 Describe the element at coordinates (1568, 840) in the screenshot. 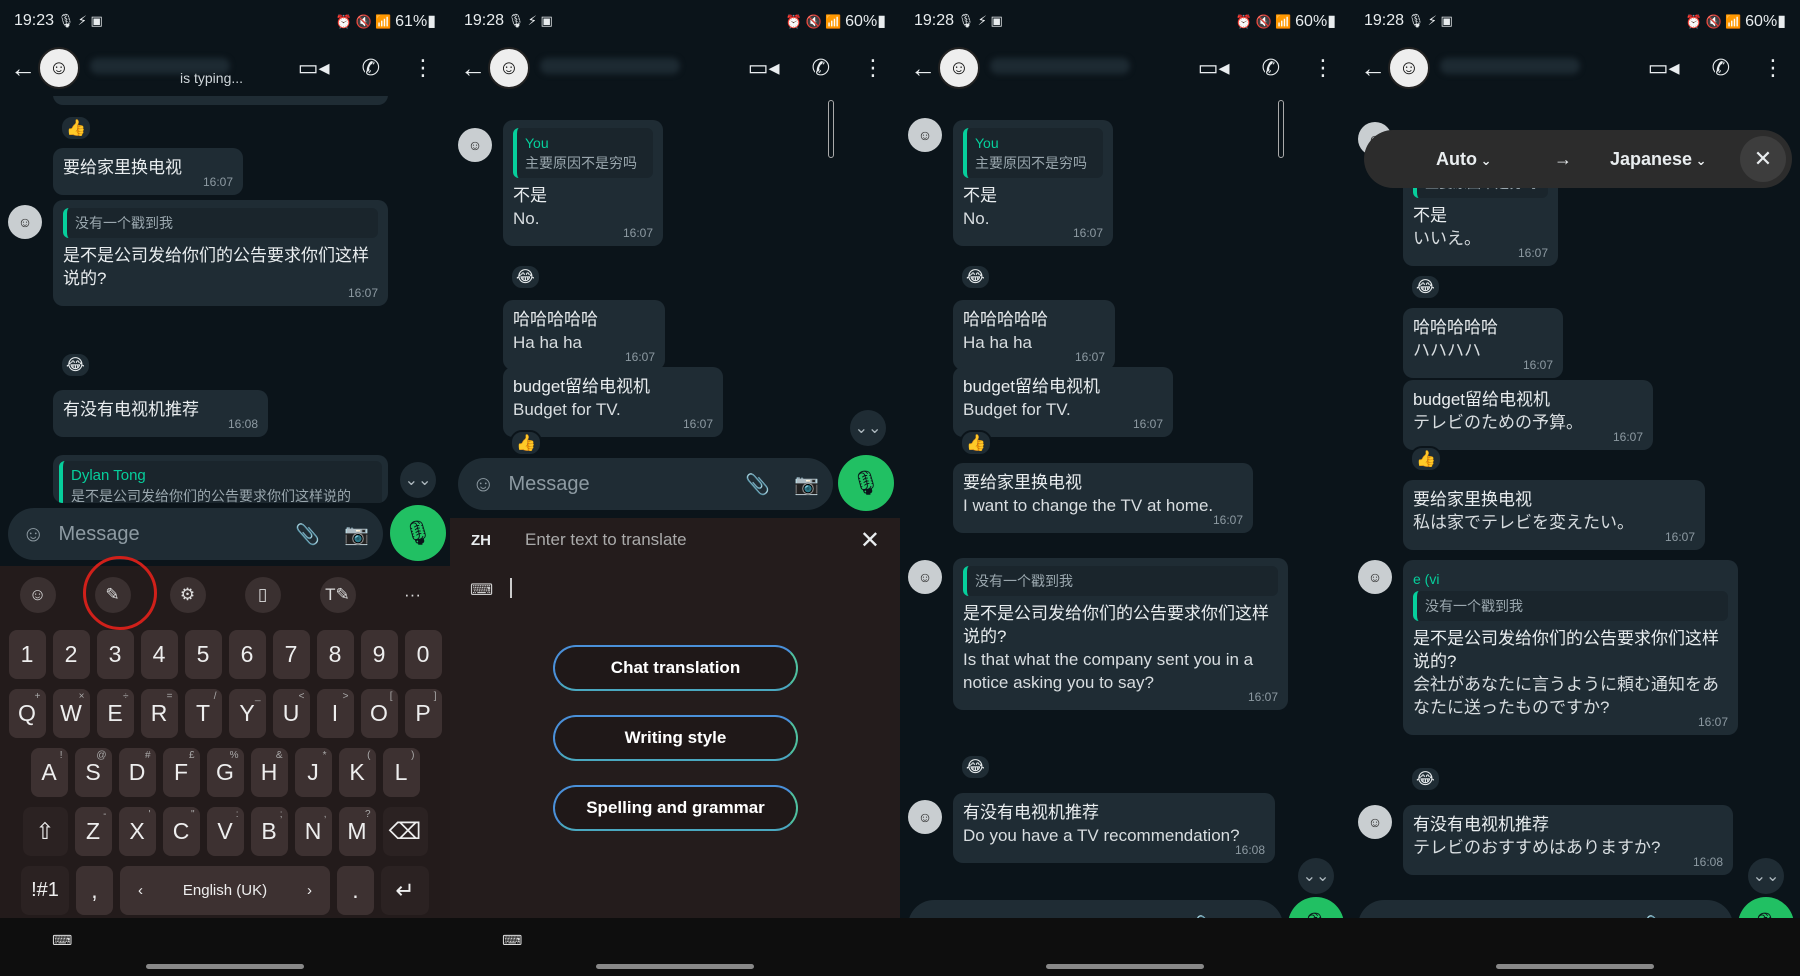

I see `message-bubble: 有没有电视机推荐 テレビのおすすめはありますか? 16:08` at that location.